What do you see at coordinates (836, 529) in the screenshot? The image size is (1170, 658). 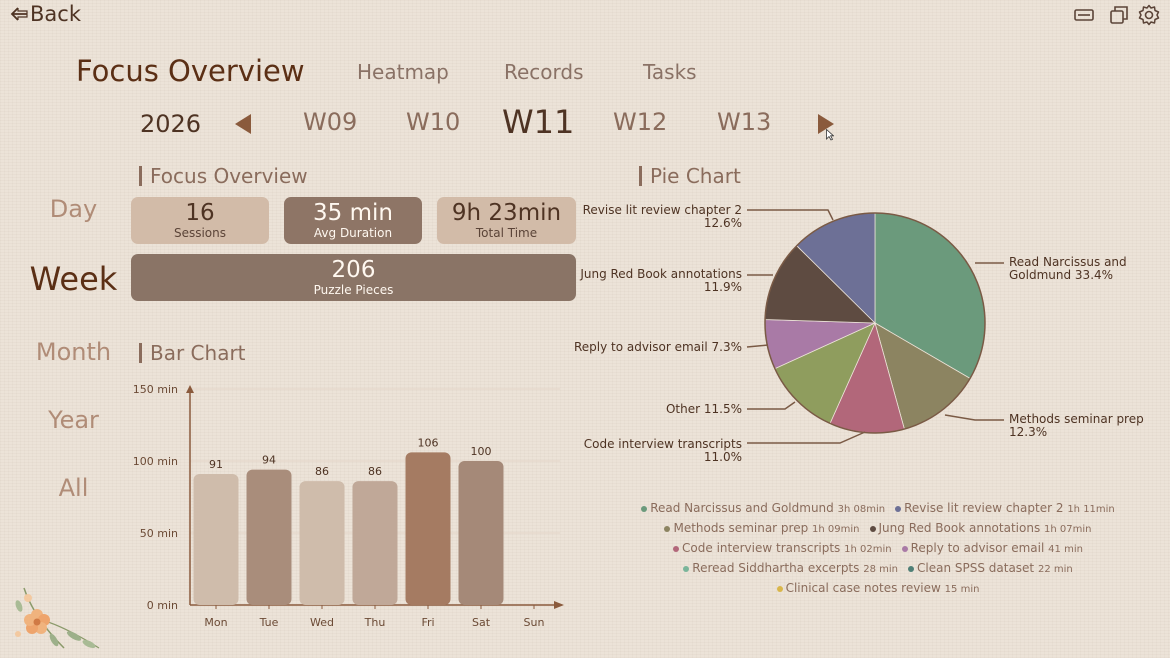 I see `legend-time: 1h 09min` at bounding box center [836, 529].